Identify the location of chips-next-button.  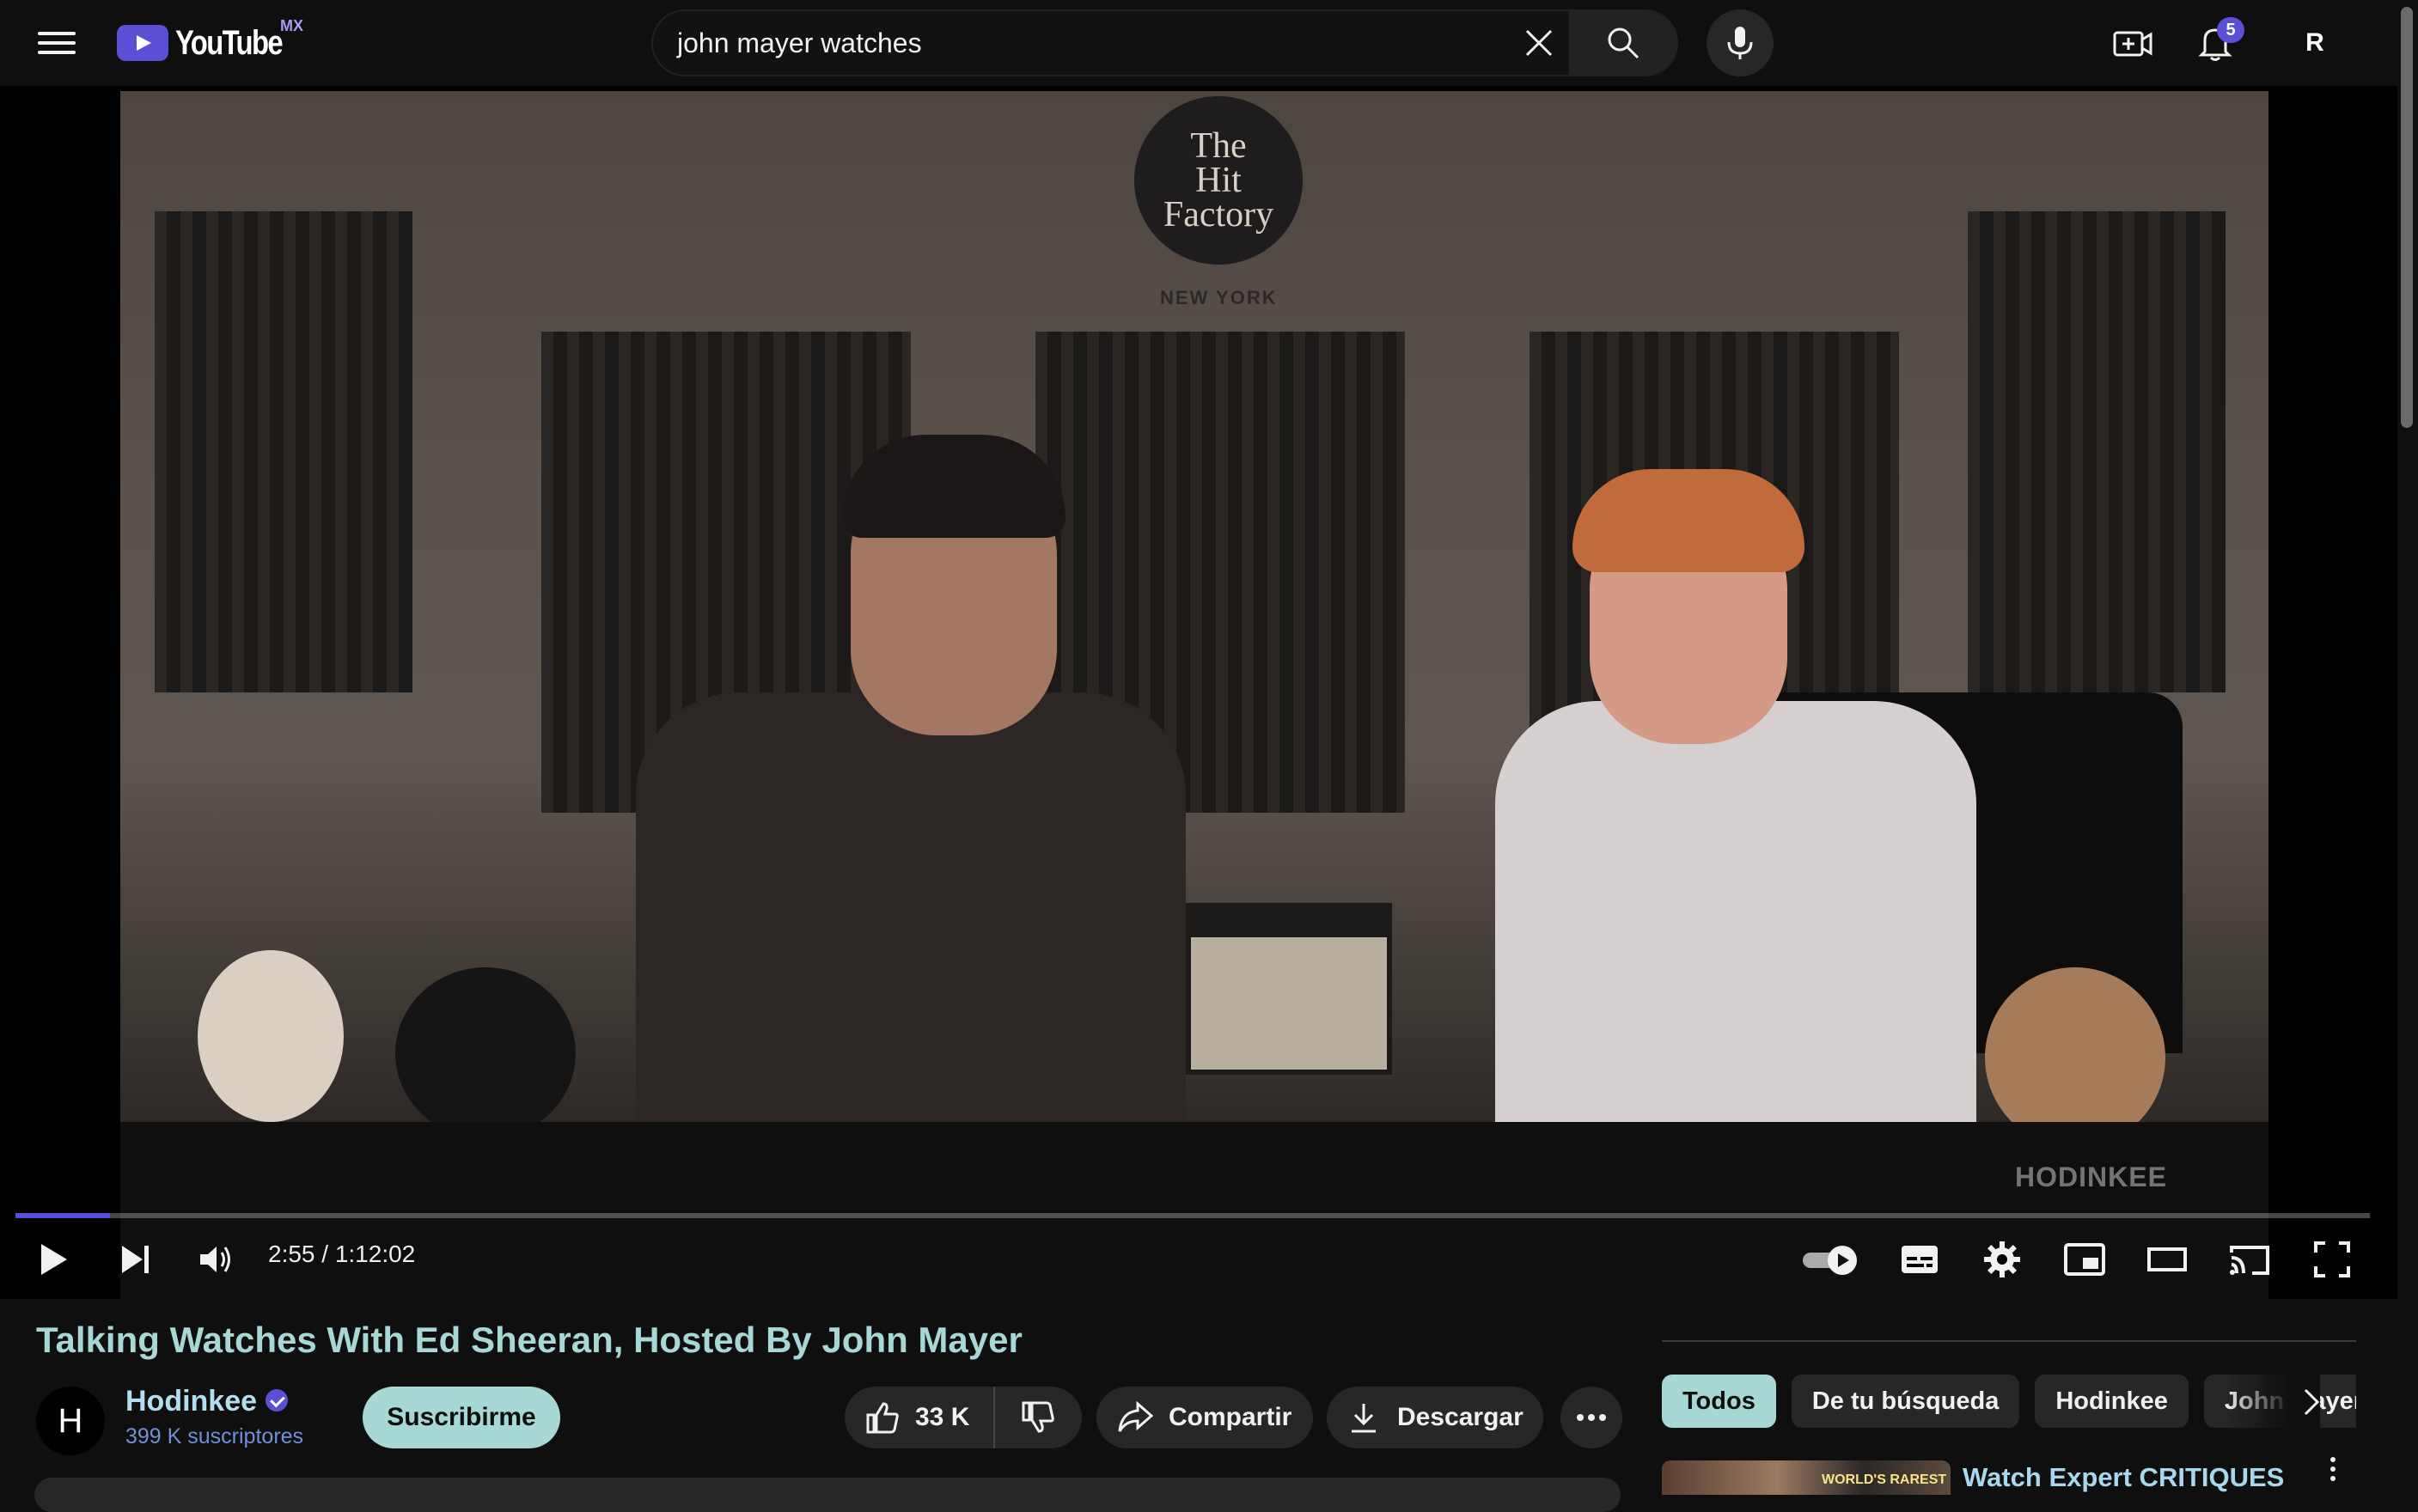
(2311, 1402).